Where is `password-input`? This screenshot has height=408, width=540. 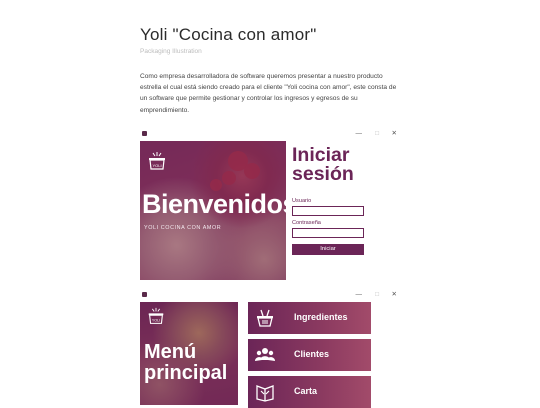 password-input is located at coordinates (328, 233).